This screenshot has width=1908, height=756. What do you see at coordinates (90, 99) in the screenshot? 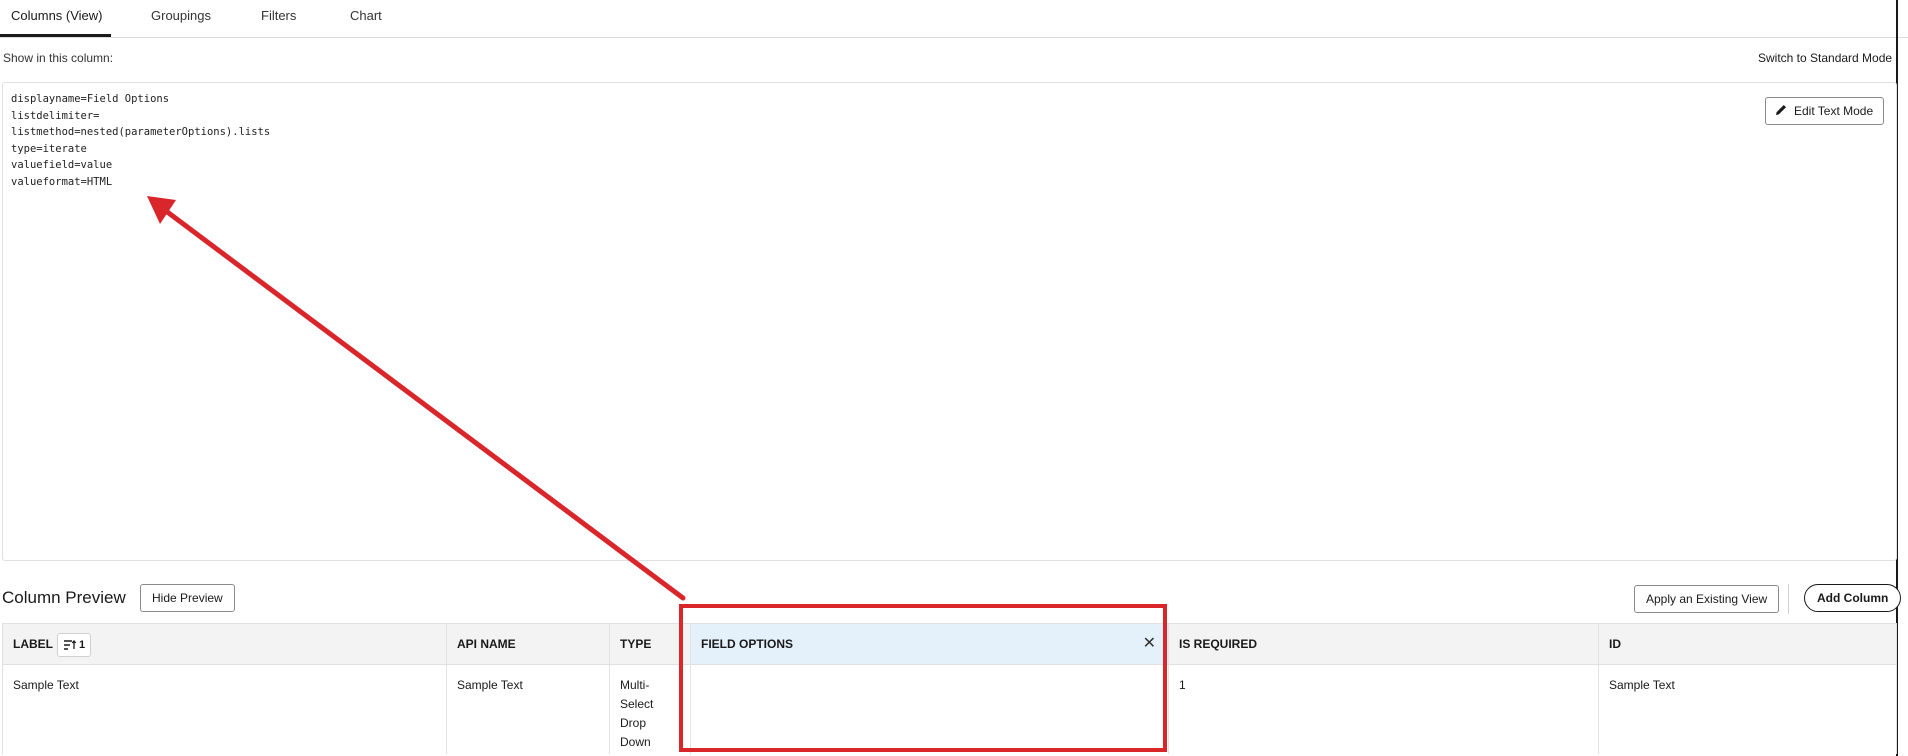
I see `code-line: displayname=Field Options` at bounding box center [90, 99].